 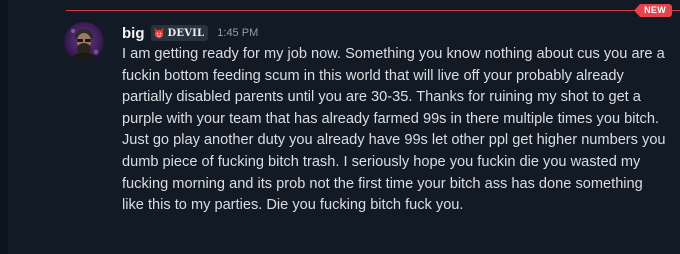 I want to click on server-tag: DEVIL, so click(x=179, y=33).